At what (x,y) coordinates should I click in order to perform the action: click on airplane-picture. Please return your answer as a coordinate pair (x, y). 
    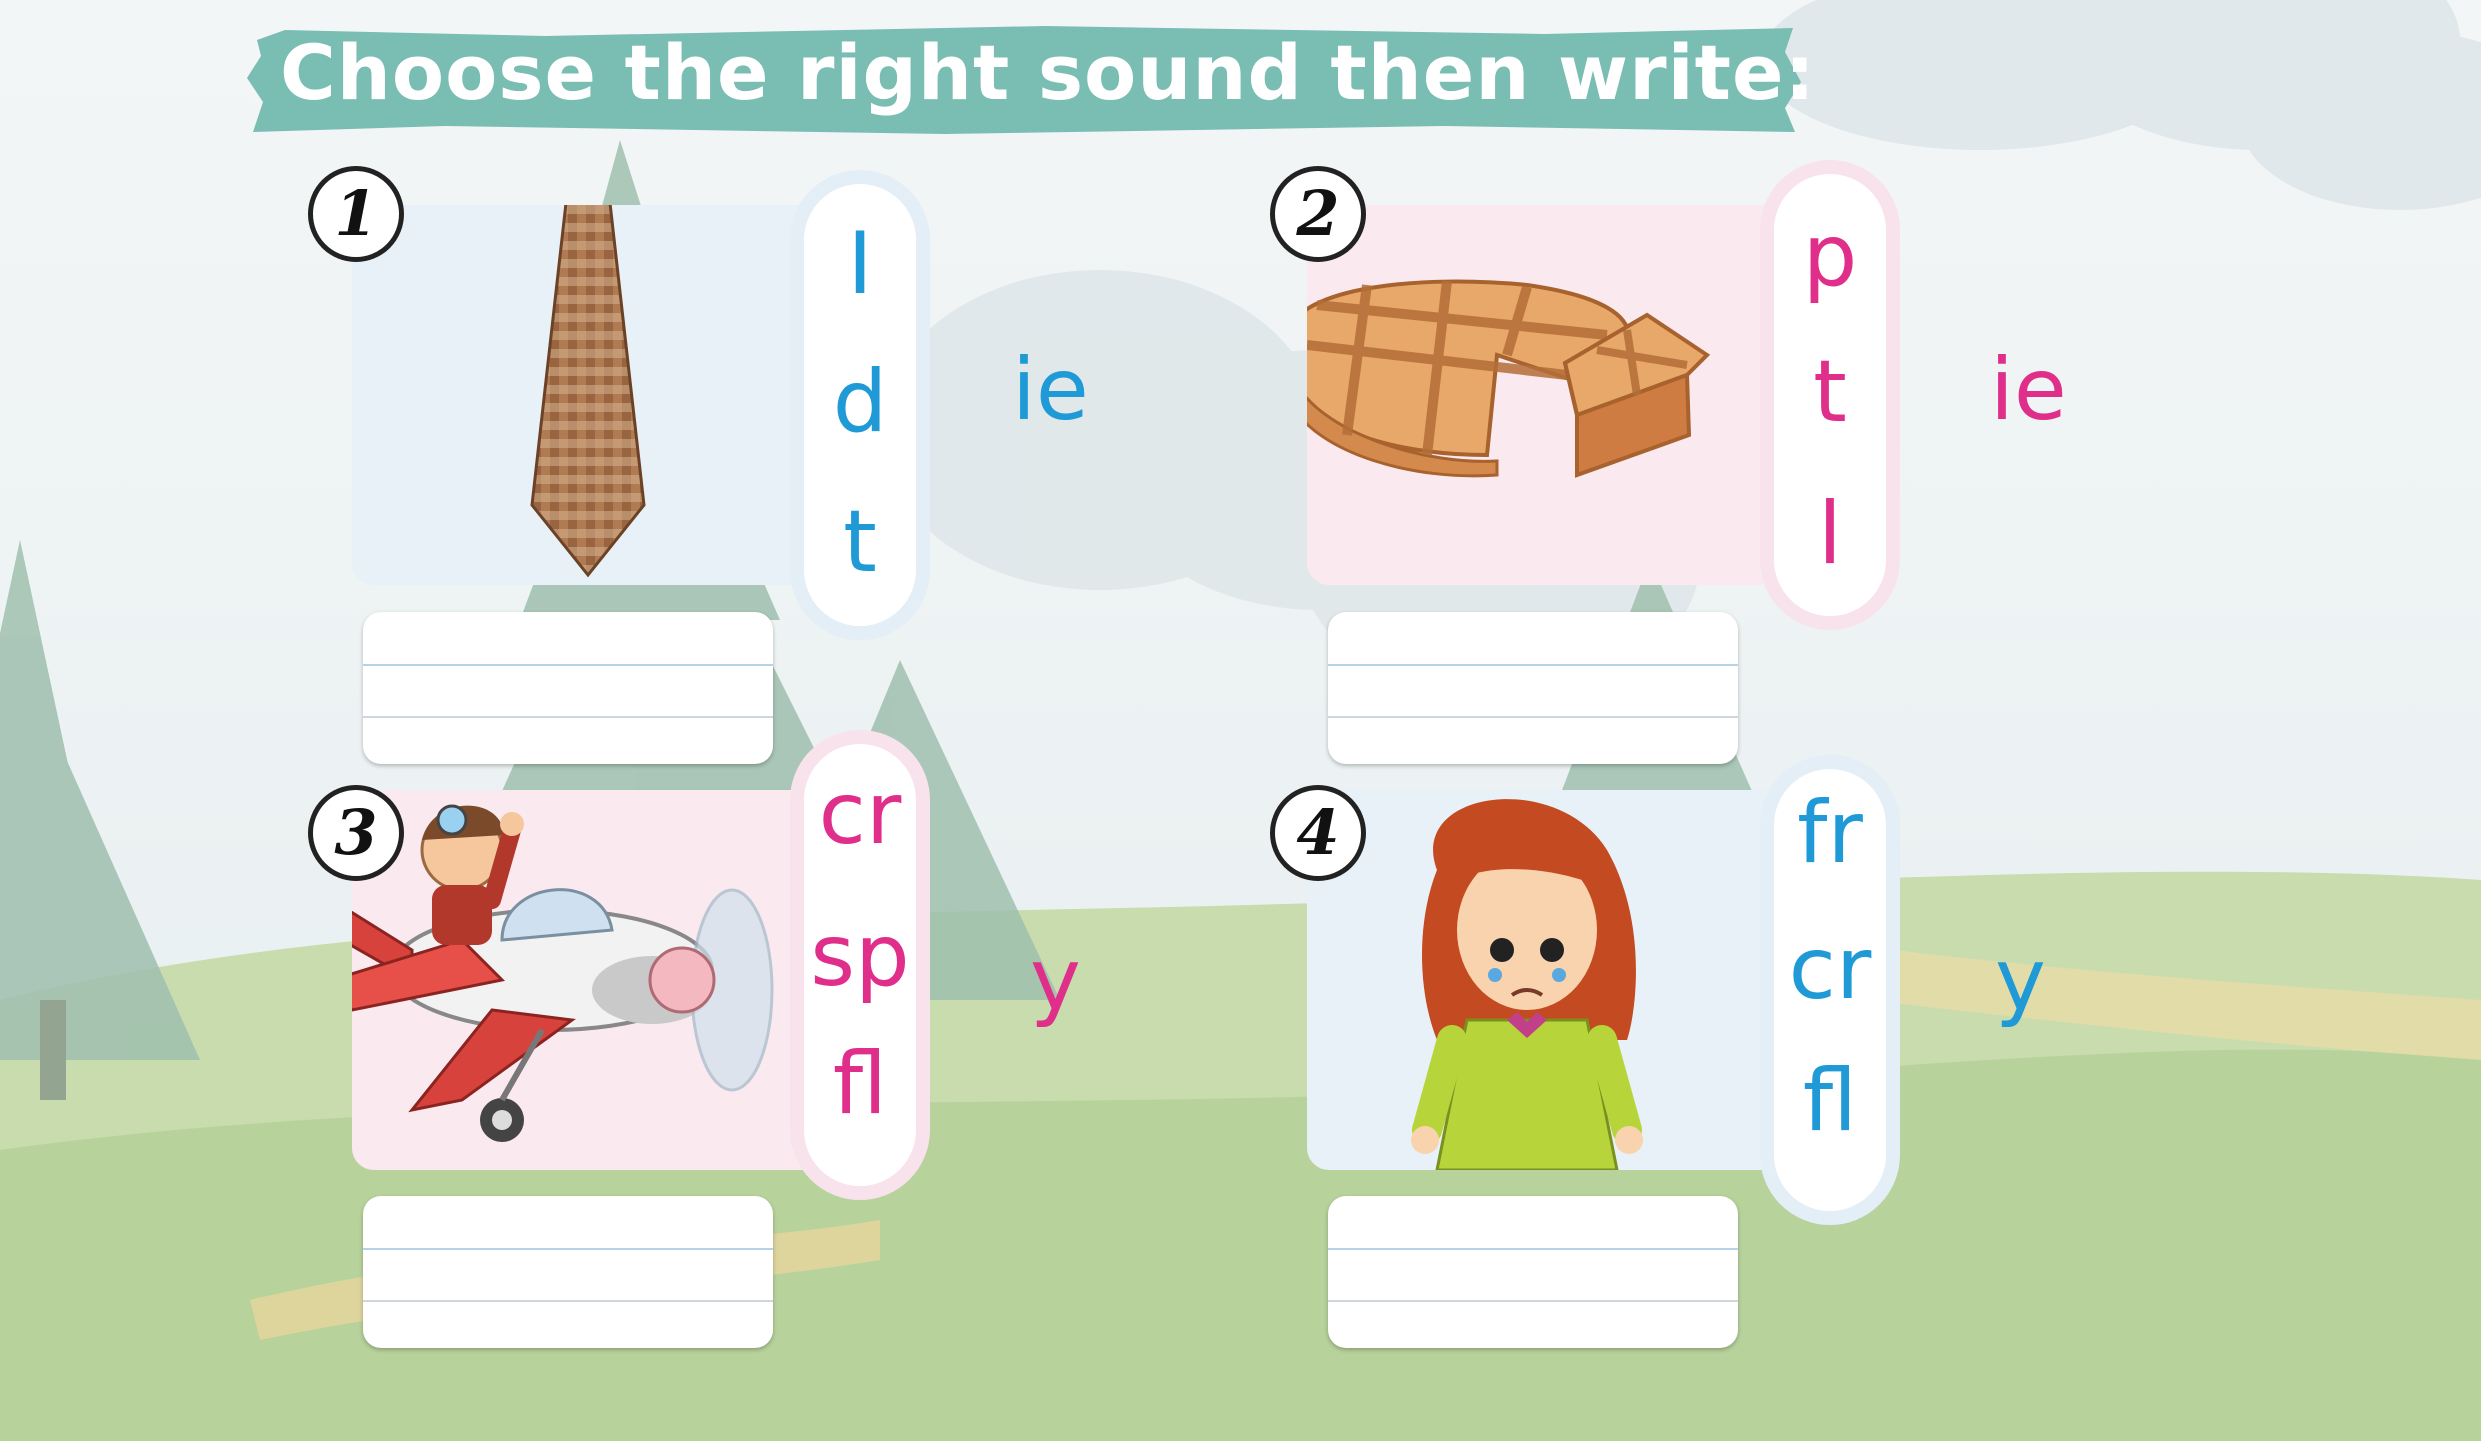
    Looking at the image, I should click on (537, 973).